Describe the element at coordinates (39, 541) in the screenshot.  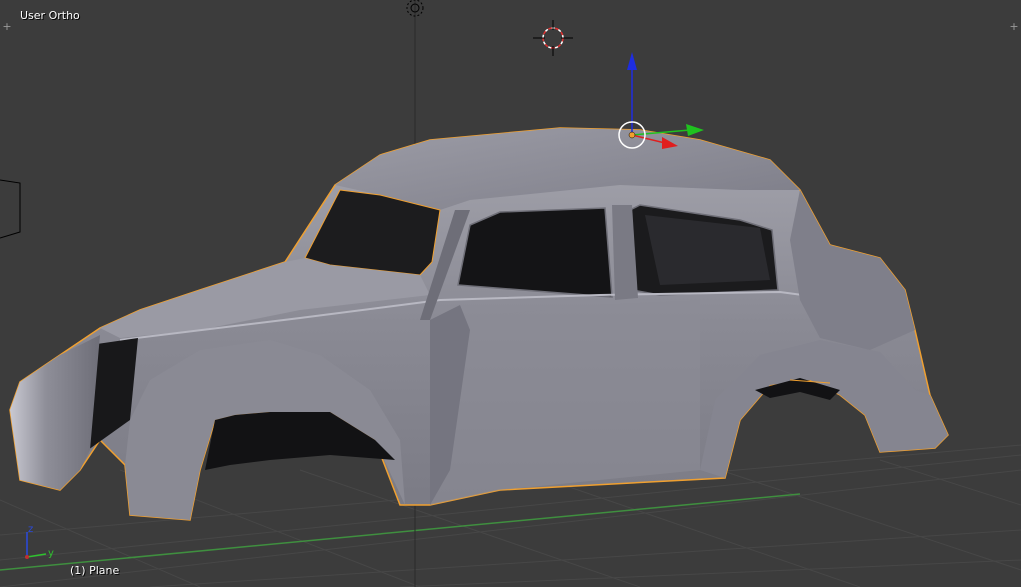
I see `axis-gizmo: z y` at that location.